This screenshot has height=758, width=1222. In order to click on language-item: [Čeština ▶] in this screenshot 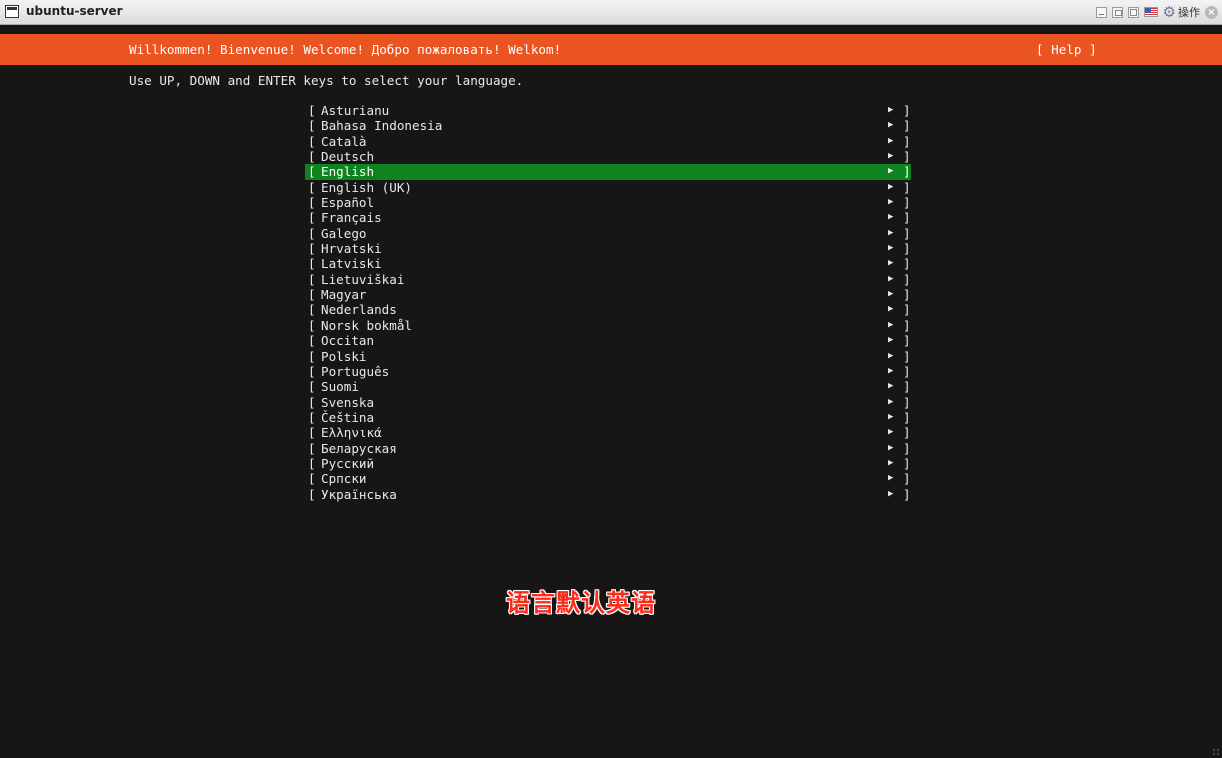, I will do `click(608, 417)`.